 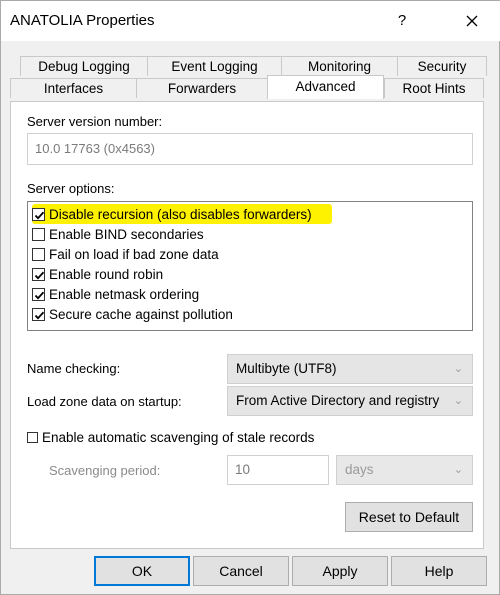 I want to click on scavenging-period-input: 10, so click(x=278, y=470).